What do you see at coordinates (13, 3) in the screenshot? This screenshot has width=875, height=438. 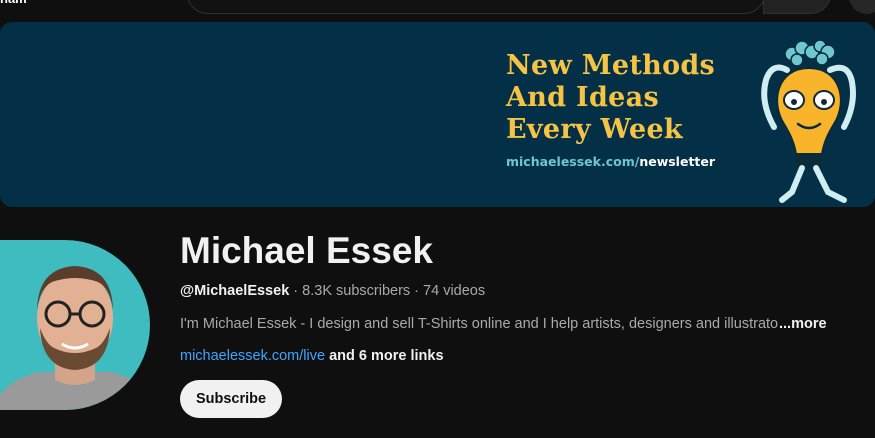 I see `logo-text: nam` at bounding box center [13, 3].